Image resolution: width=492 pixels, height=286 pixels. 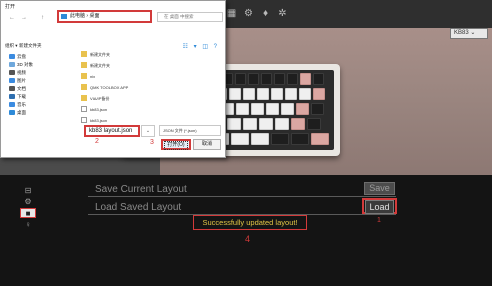 I want to click on nav-item: 下载, so click(x=17, y=97).